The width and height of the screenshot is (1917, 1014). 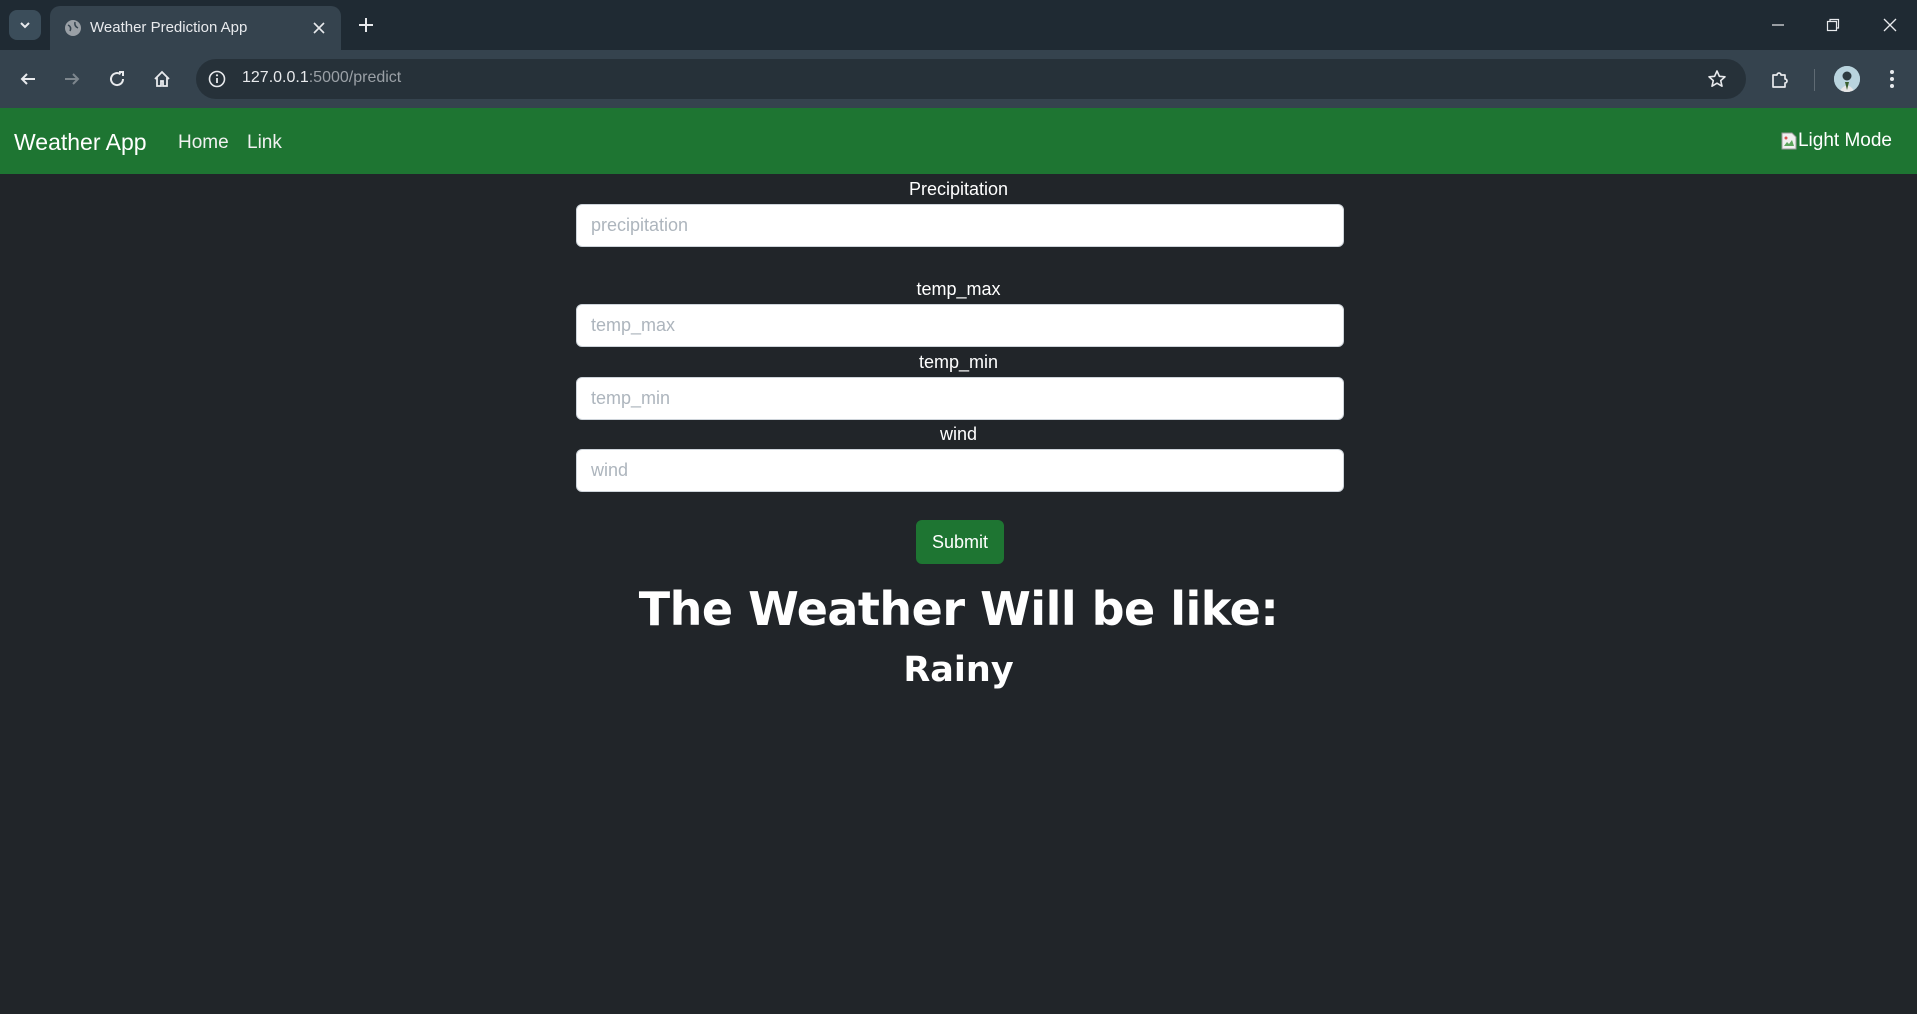 I want to click on nav-link-link: Link, so click(x=264, y=143).